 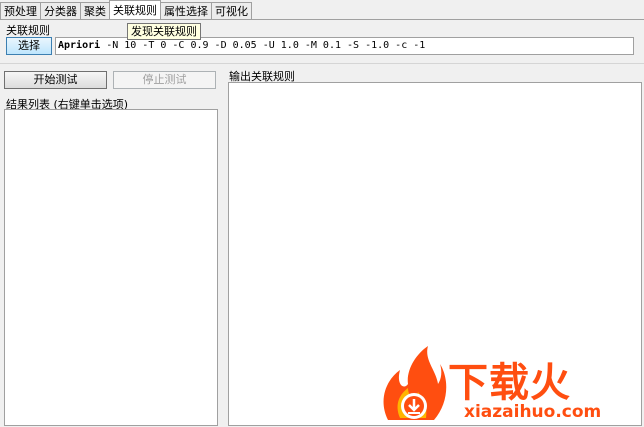 What do you see at coordinates (28, 30) in the screenshot?
I see `associator-section-label: 关联规则` at bounding box center [28, 30].